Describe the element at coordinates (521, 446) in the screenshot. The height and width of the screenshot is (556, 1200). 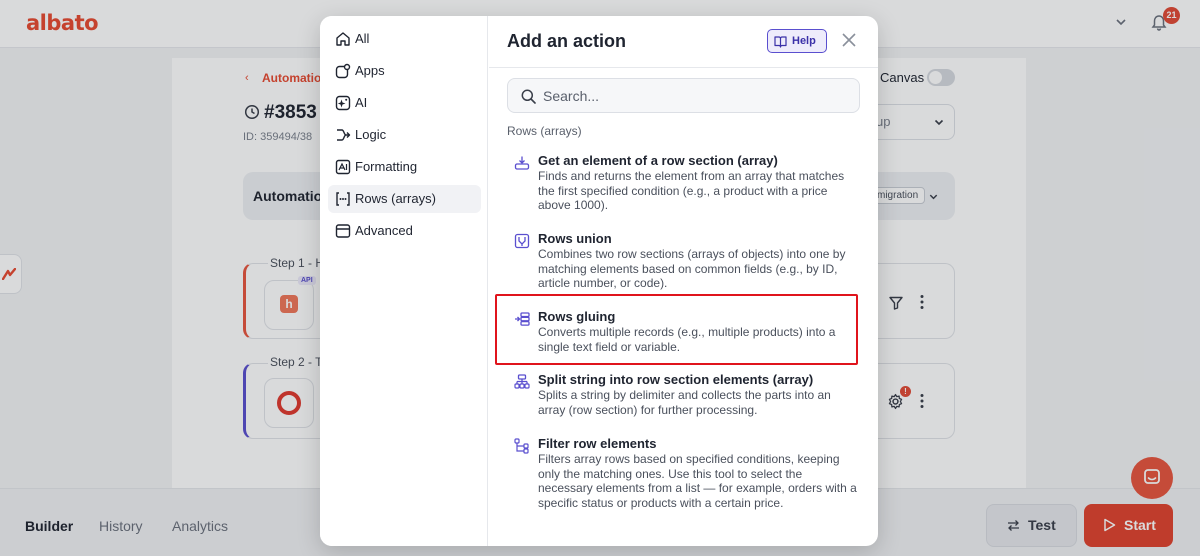
I see `filter-tree-icon` at that location.